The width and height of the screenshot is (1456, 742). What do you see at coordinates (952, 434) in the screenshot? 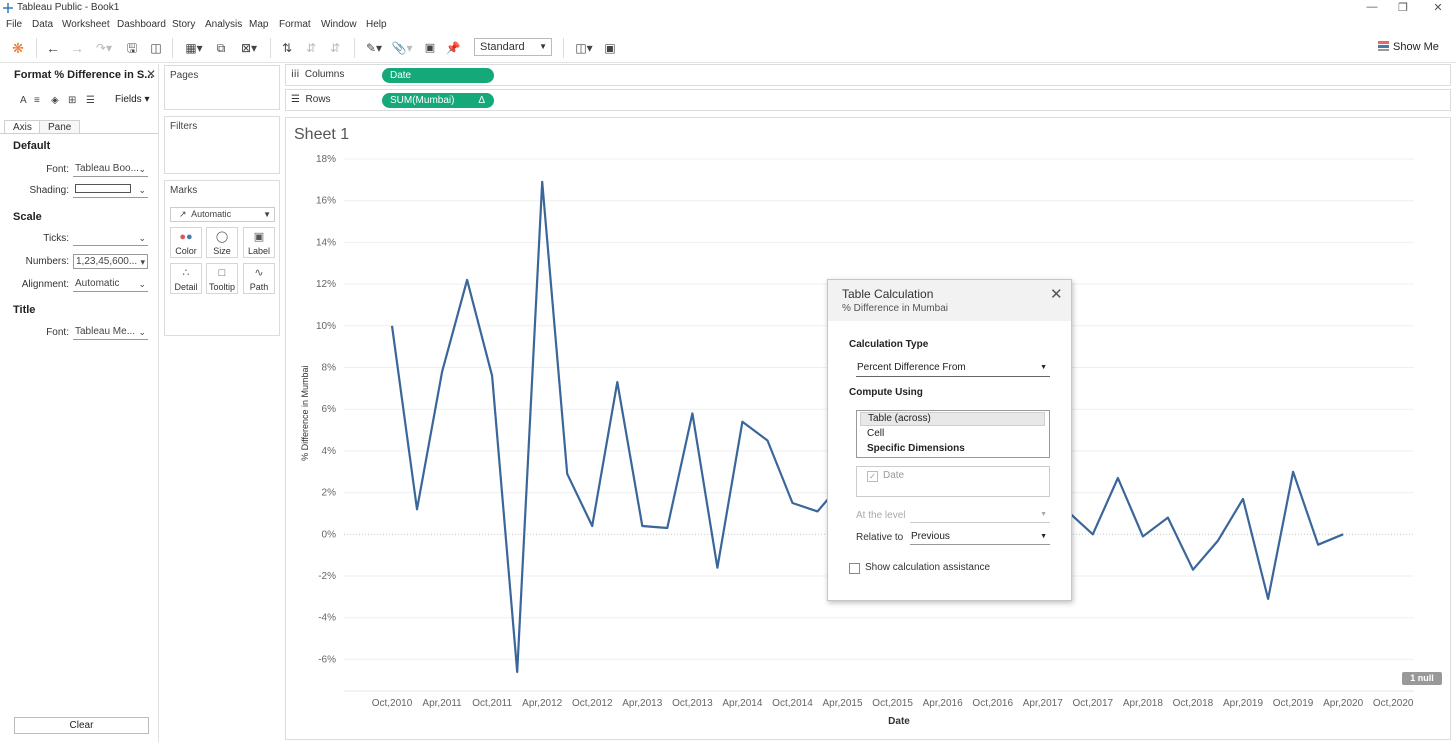
I see `compute-option-cell: Cell` at bounding box center [952, 434].